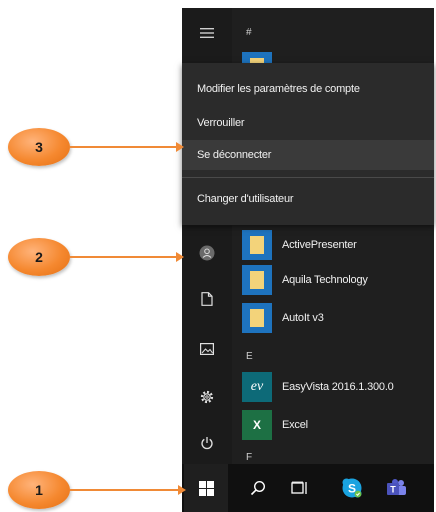 This screenshot has height=512, width=436. Describe the element at coordinates (308, 199) in the screenshot. I see `switch-user-item: Changer d'utilisateur` at that location.